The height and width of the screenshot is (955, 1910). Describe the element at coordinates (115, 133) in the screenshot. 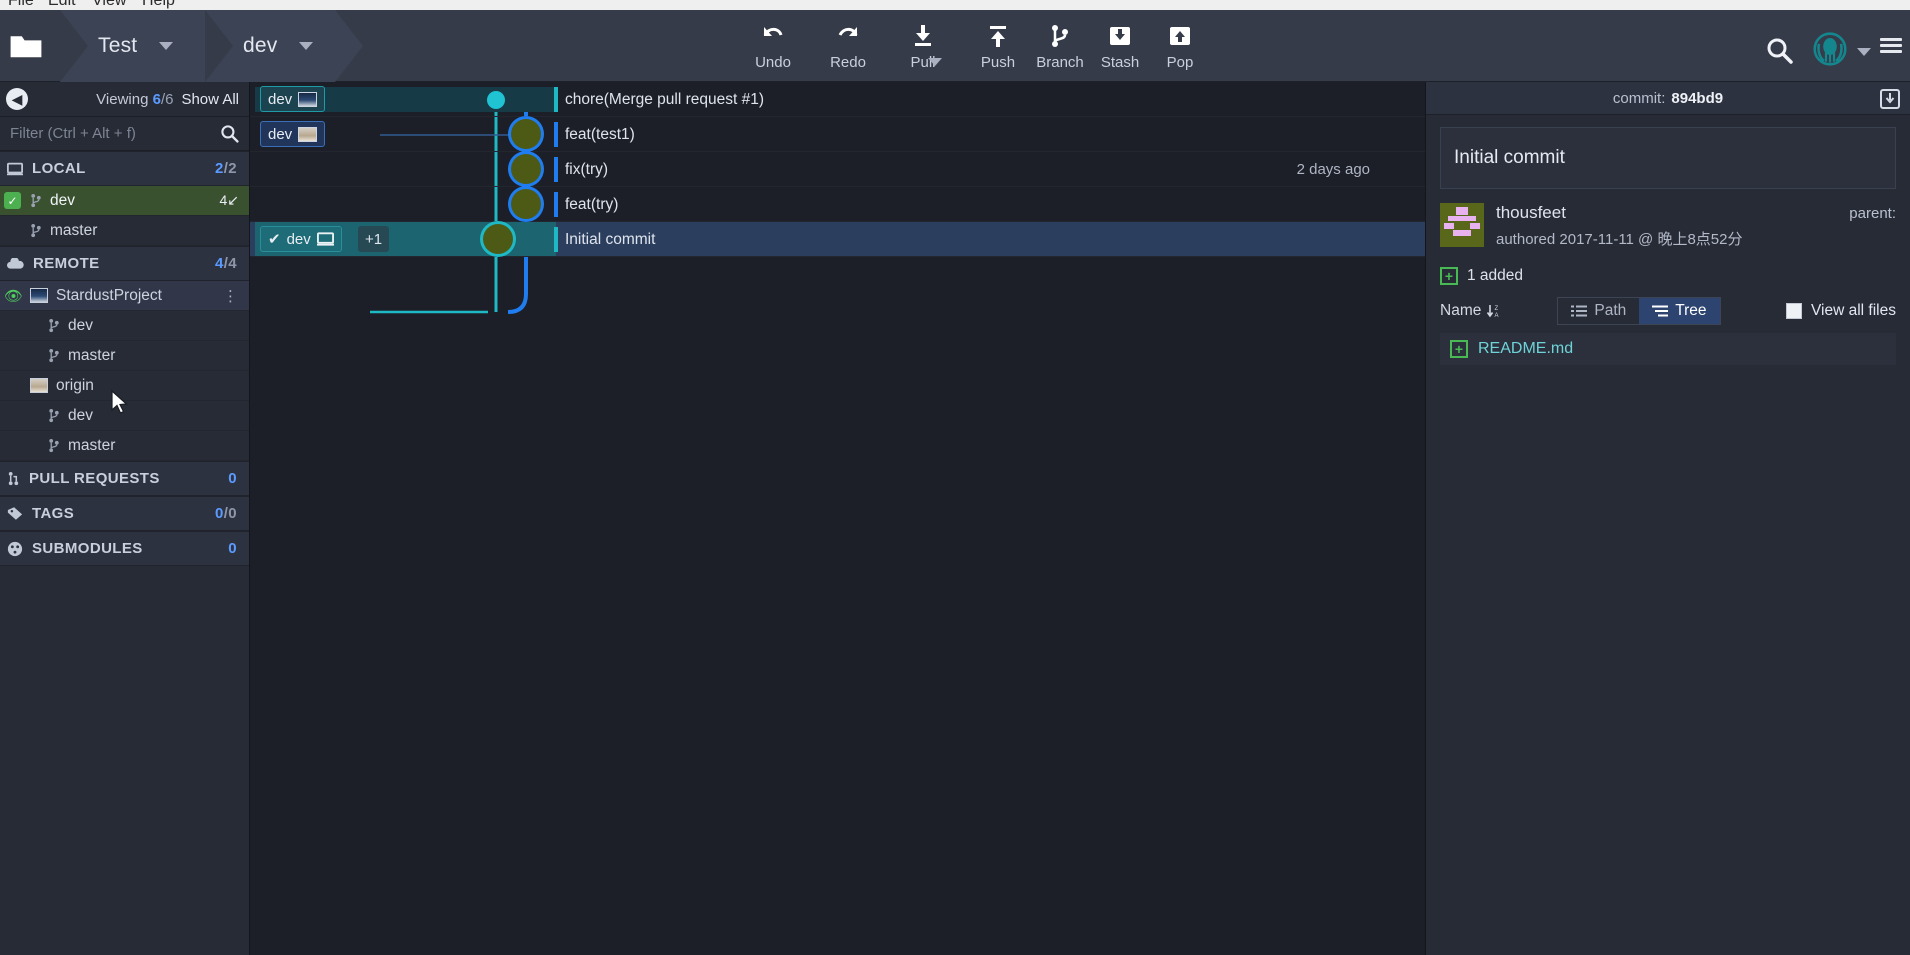

I see `filter-input` at that location.